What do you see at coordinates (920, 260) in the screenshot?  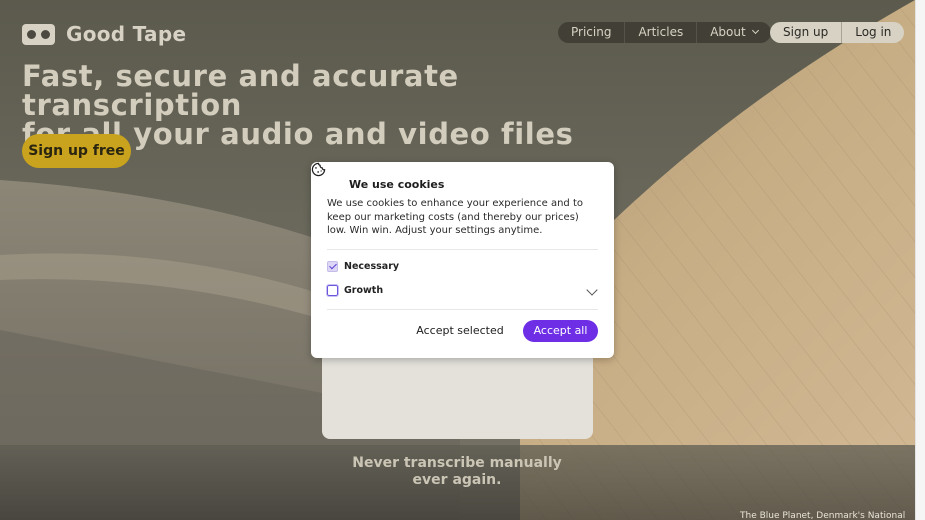 I see `page-scrollbar` at bounding box center [920, 260].